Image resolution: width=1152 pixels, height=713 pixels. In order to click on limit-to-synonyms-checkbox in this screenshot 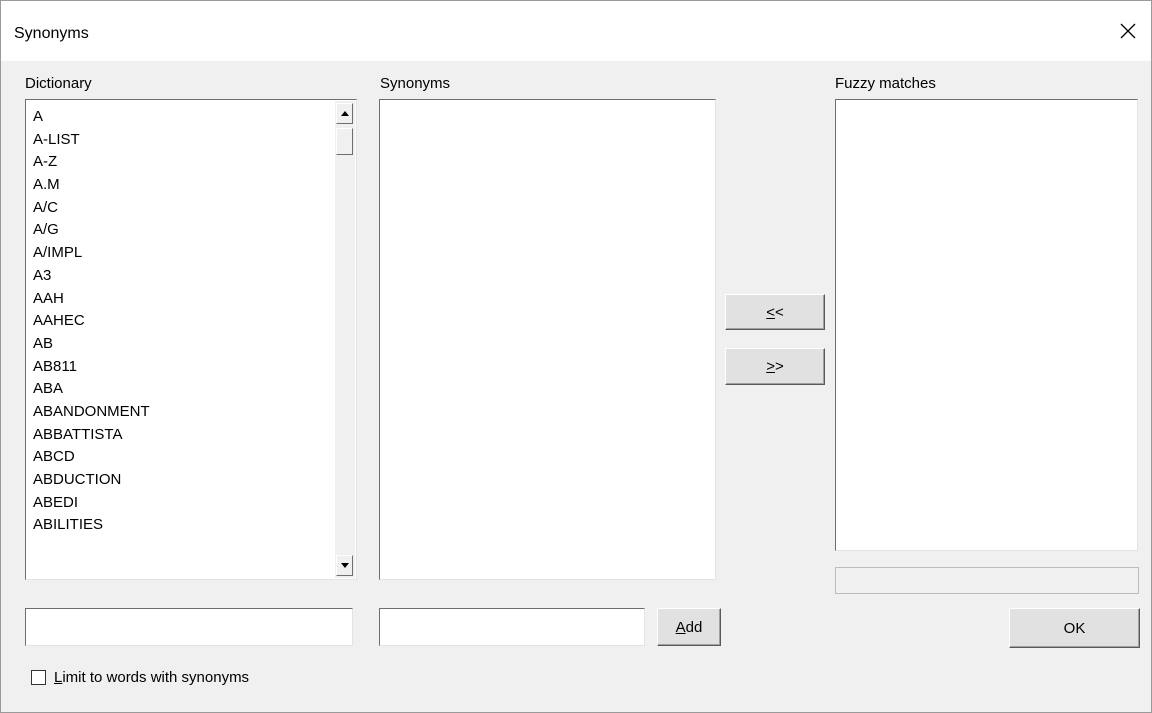, I will do `click(38, 677)`.